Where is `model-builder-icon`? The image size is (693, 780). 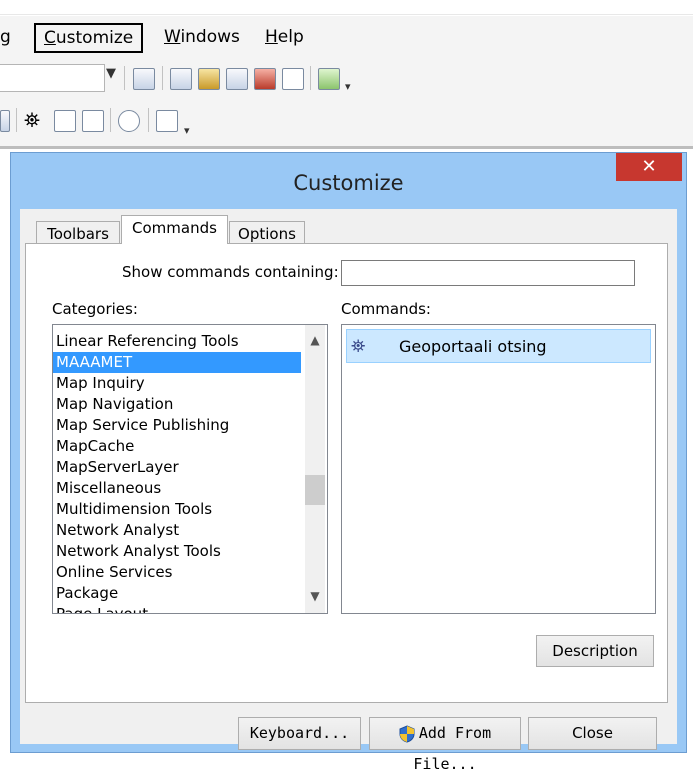 model-builder-icon is located at coordinates (329, 79).